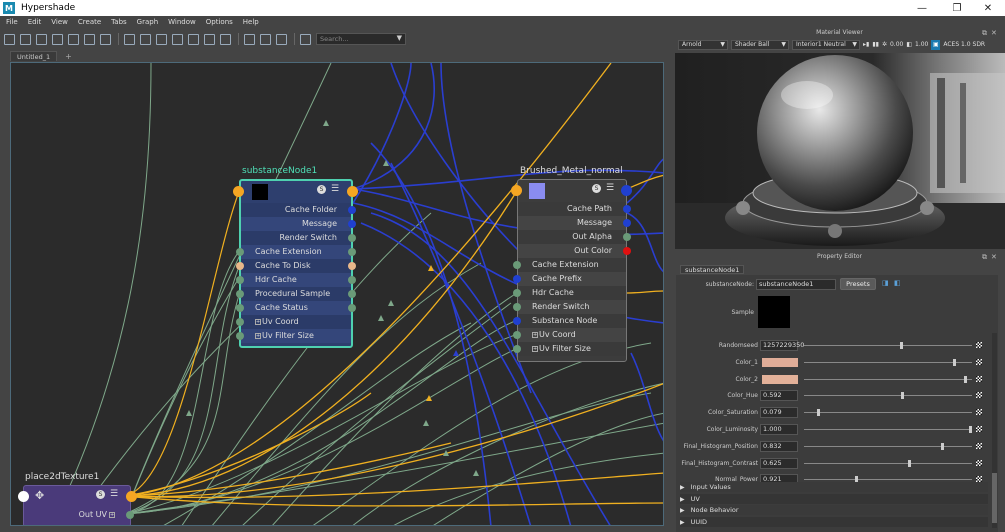  I want to click on show-connected-icon, so click(145, 39).